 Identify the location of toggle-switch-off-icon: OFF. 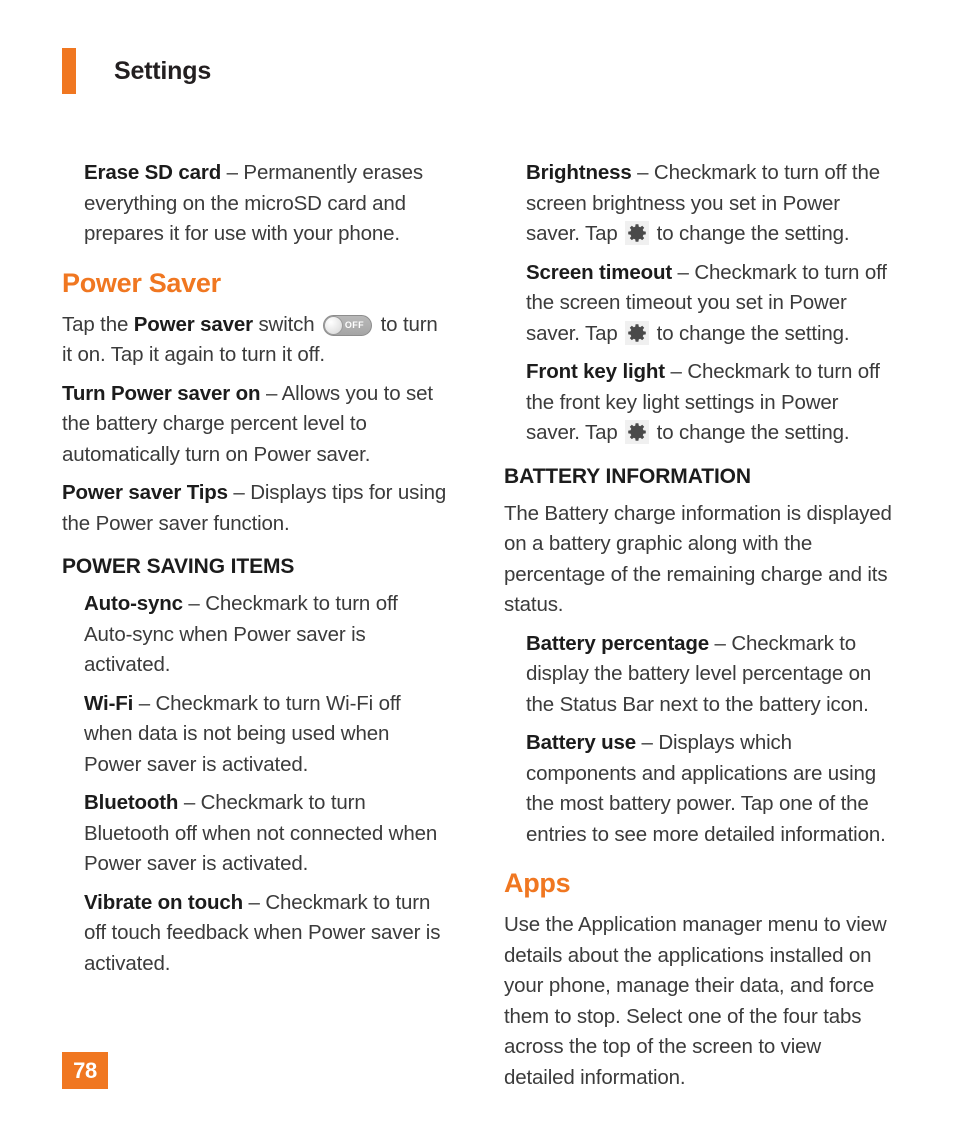
(348, 325).